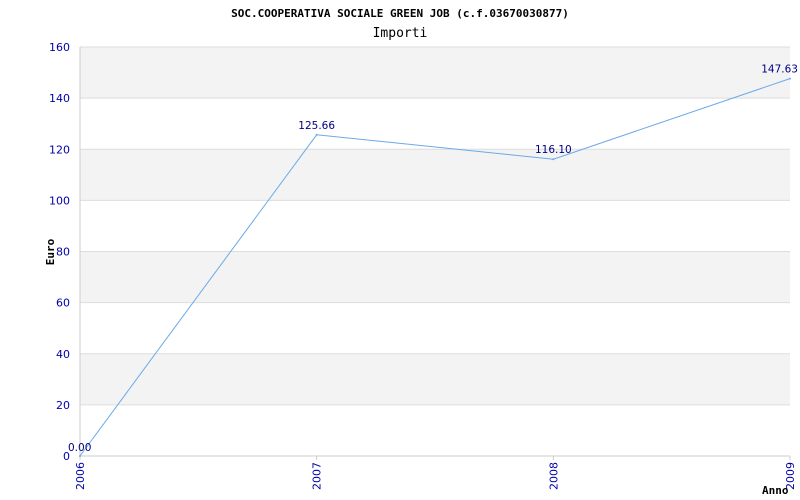  Describe the element at coordinates (775, 490) in the screenshot. I see `x-axis-label: Anno` at that location.